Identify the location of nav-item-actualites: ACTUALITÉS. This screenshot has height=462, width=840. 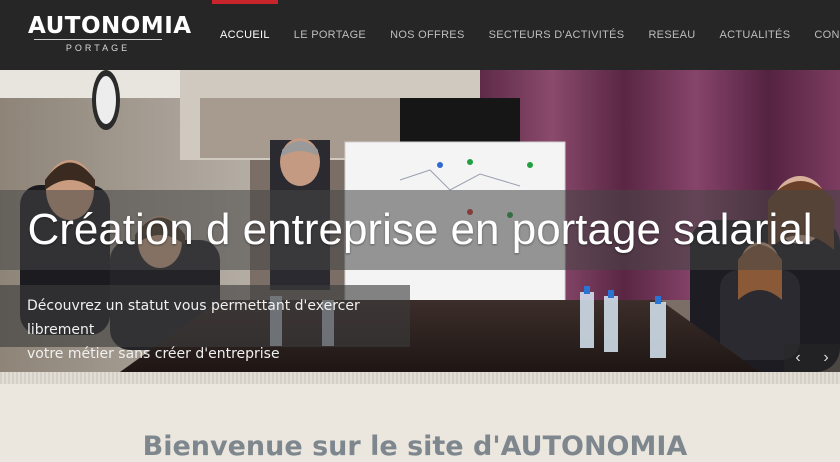
(754, 35).